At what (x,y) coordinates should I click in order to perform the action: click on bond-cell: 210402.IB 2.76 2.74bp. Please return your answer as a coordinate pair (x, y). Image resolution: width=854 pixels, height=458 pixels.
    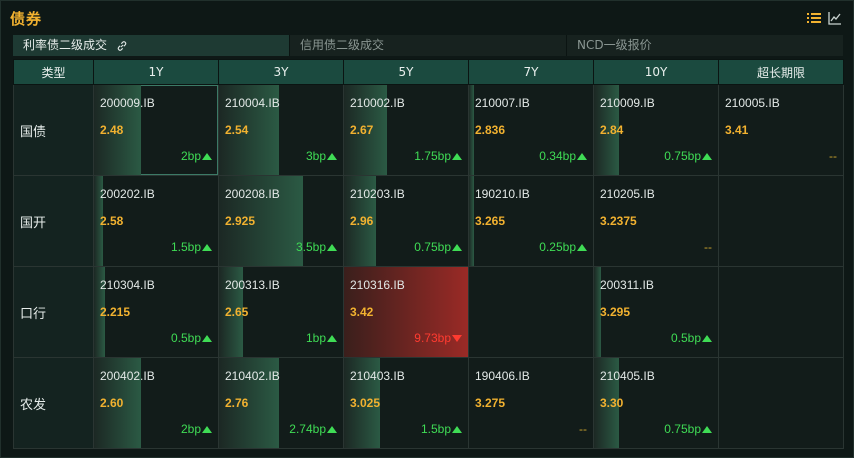
    Looking at the image, I should click on (281, 403).